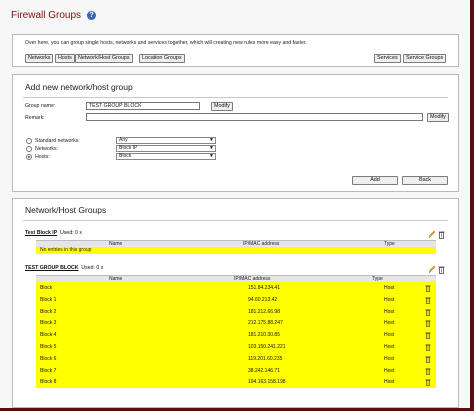 This screenshot has width=474, height=411. Describe the element at coordinates (40, 106) in the screenshot. I see `group-name-label: Group name:` at that location.